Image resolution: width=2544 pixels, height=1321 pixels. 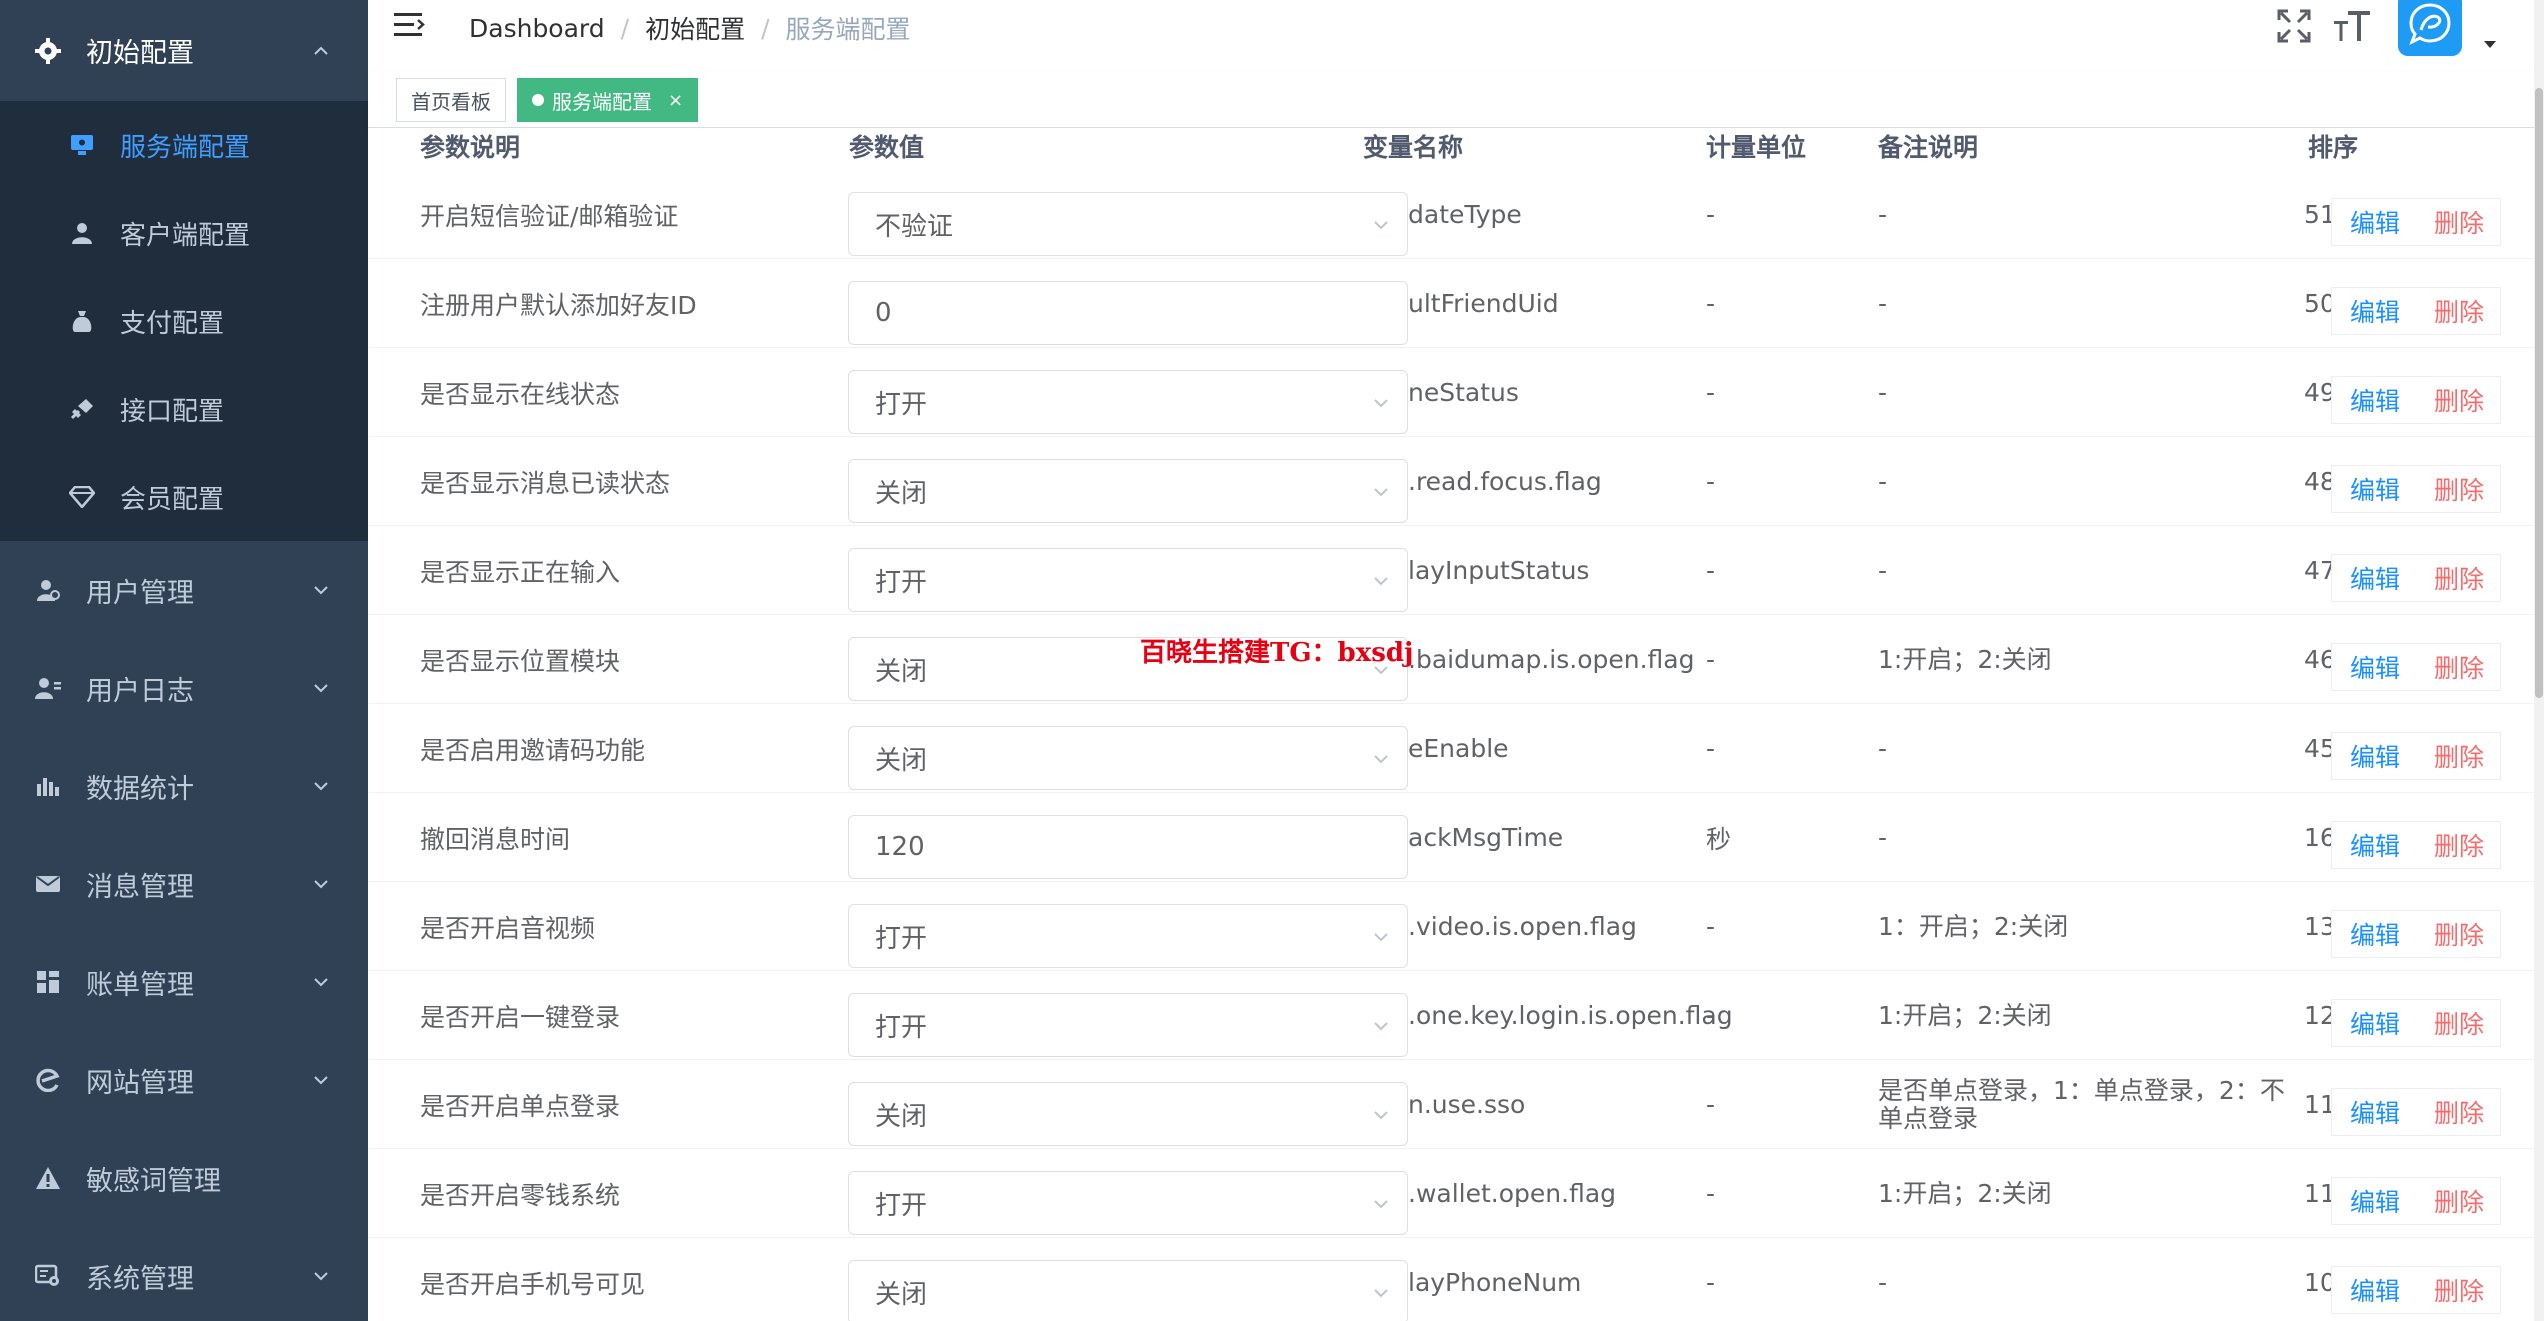 What do you see at coordinates (184, 982) in the screenshot?
I see `sidebar-menu-billing: 账单管理` at bounding box center [184, 982].